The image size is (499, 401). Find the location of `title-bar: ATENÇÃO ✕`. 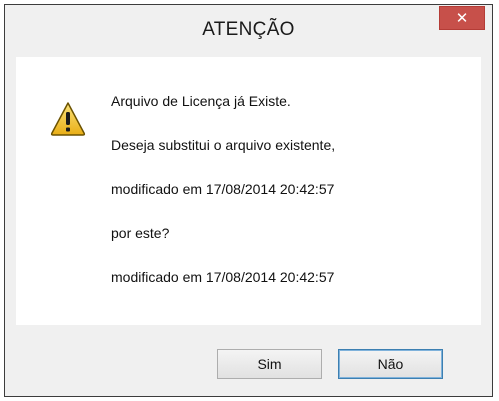

title-bar: ATENÇÃO ✕ is located at coordinates (248, 31).